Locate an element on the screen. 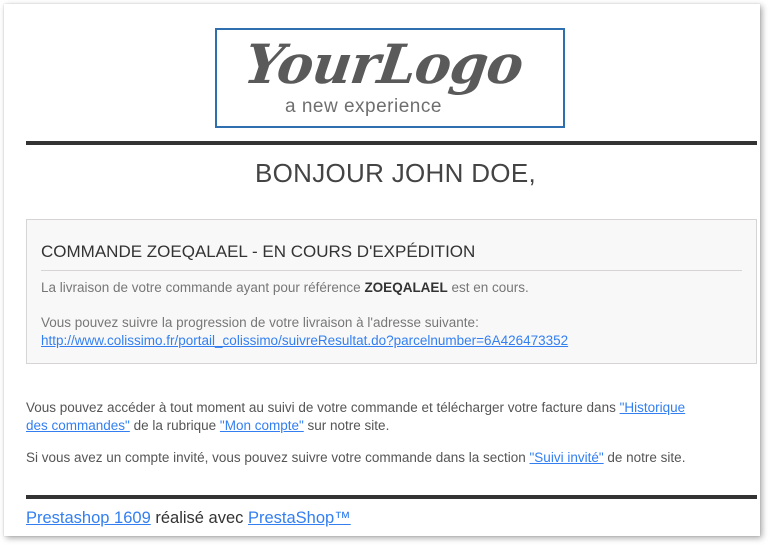 This screenshot has height=545, width=783. guest-tracking-link: "Suivi invité" is located at coordinates (567, 457).